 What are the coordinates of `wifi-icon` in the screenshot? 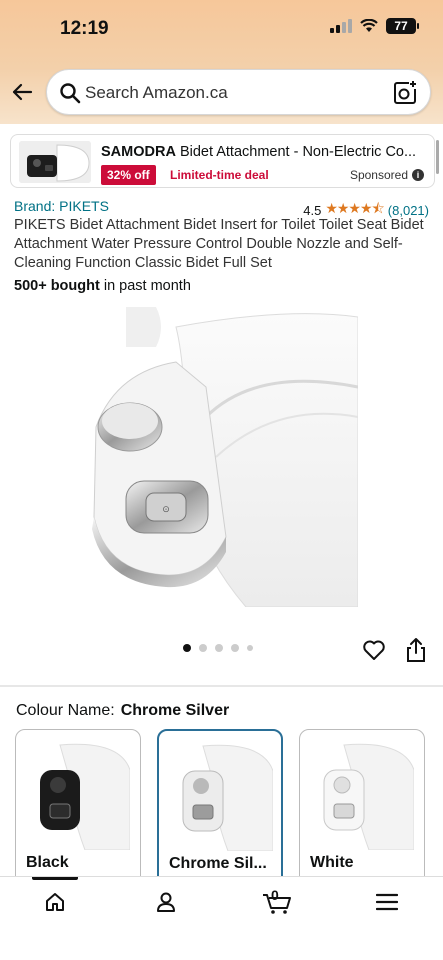 It's located at (369, 25).